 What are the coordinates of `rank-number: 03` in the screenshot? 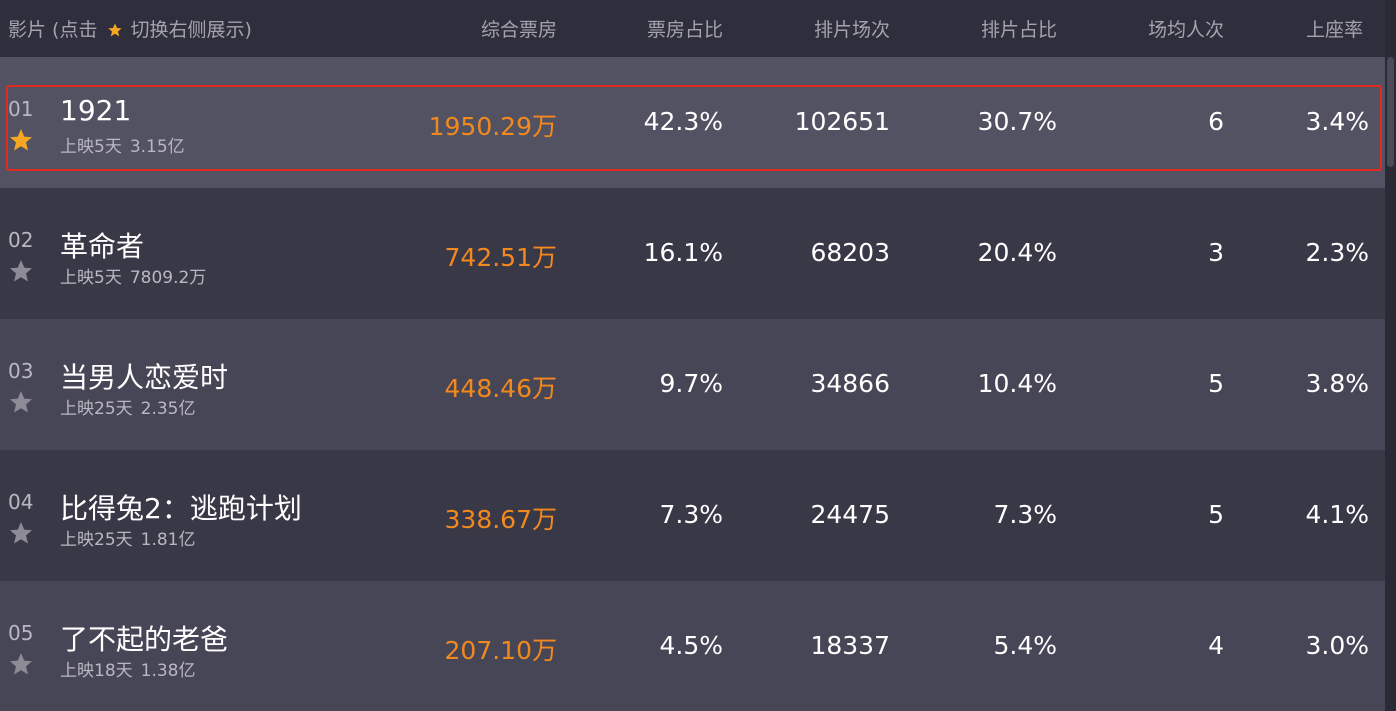 It's located at (21, 371).